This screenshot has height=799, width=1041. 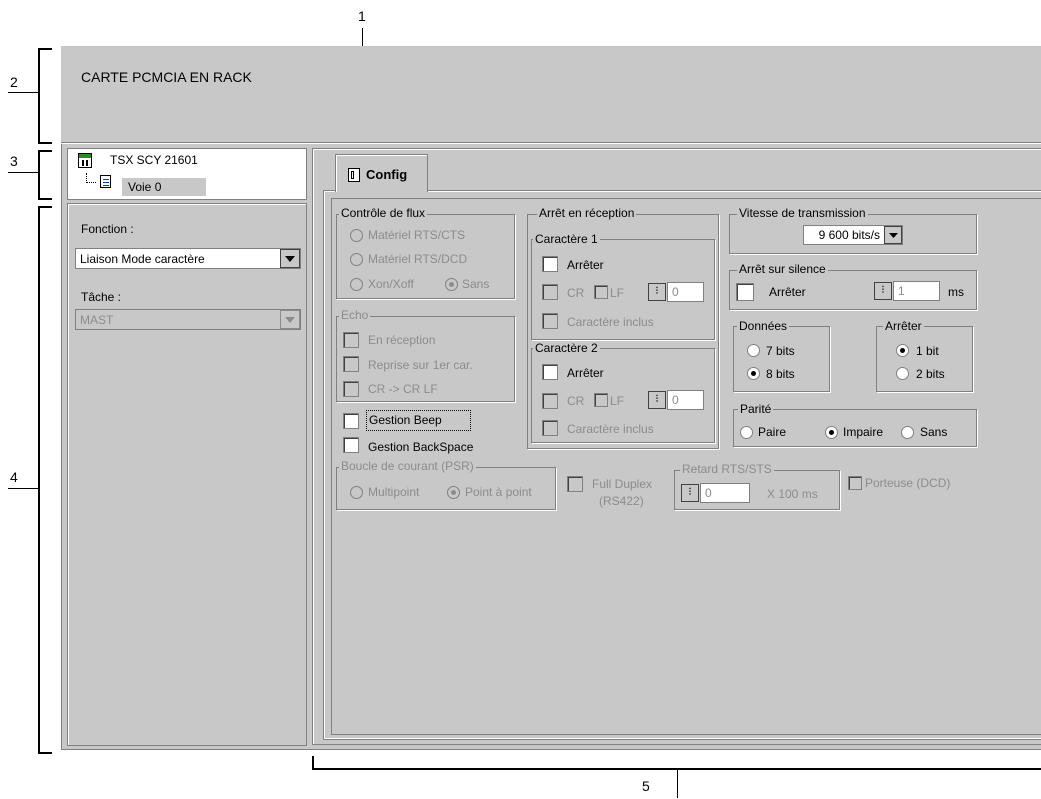 What do you see at coordinates (387, 174) in the screenshot?
I see `tab-config-label: Config` at bounding box center [387, 174].